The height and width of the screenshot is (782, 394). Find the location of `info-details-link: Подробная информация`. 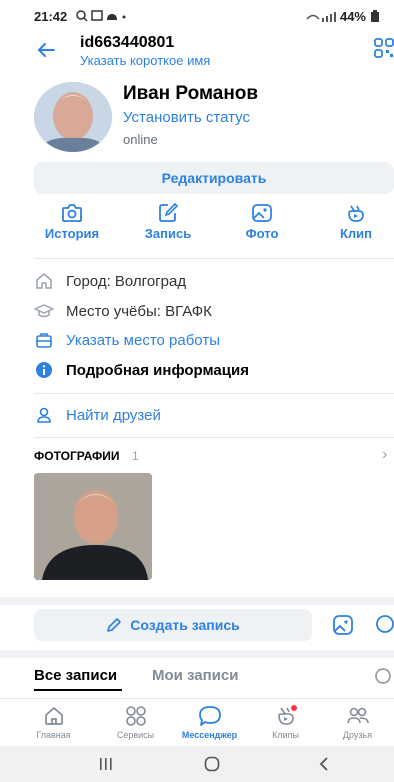

info-details-link: Подробная информация is located at coordinates (214, 370).